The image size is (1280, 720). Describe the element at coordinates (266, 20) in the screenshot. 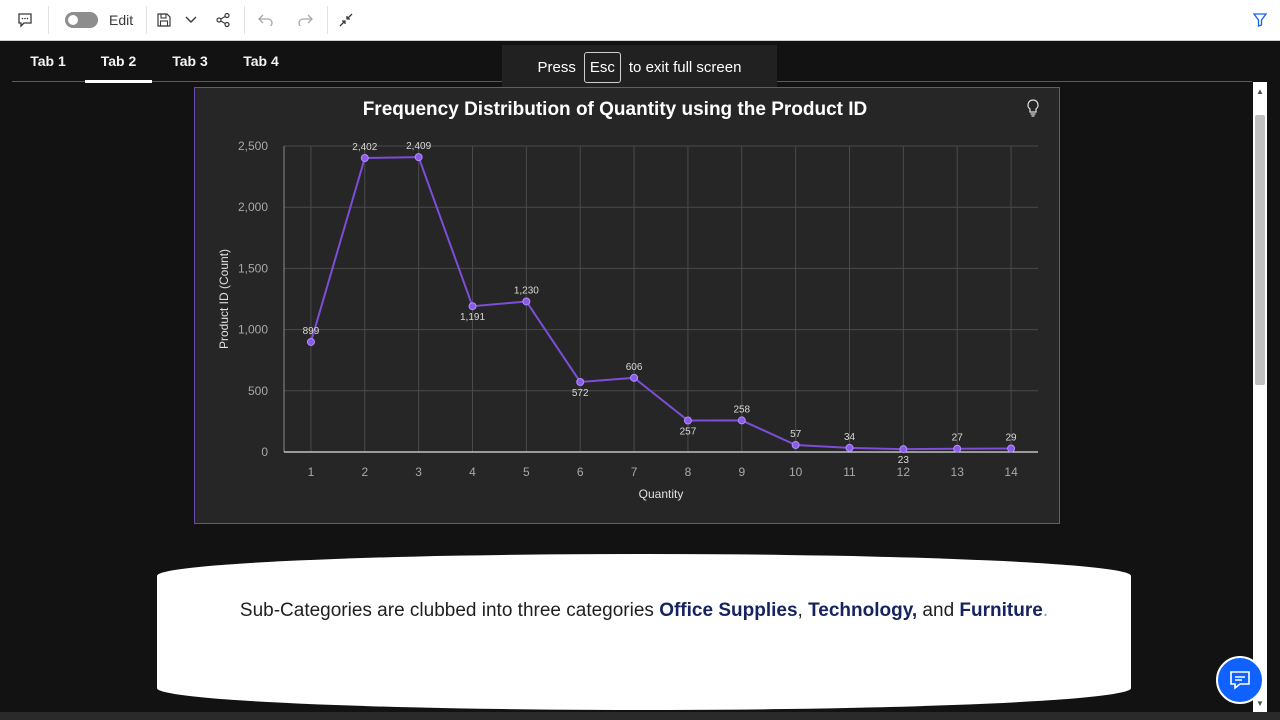

I see `undo-icon` at that location.